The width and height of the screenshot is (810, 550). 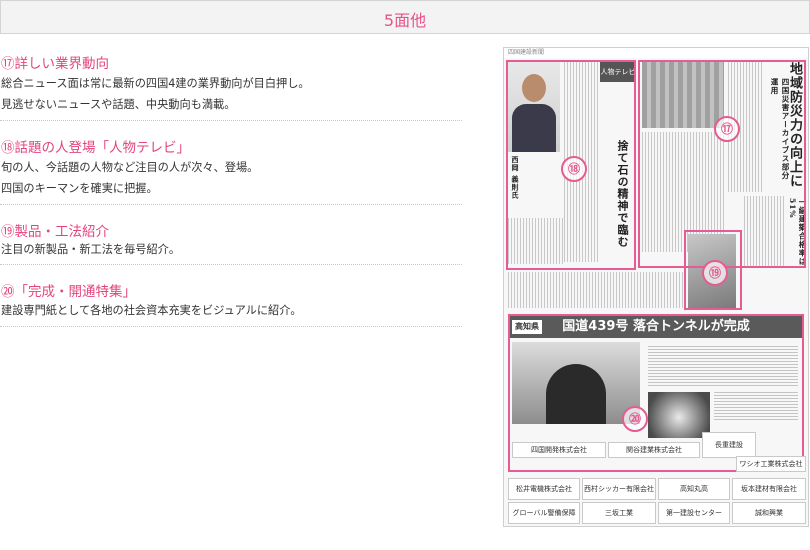 I want to click on feature-title: ⑱話題の人登場「人物テレビ」, so click(x=95, y=148).